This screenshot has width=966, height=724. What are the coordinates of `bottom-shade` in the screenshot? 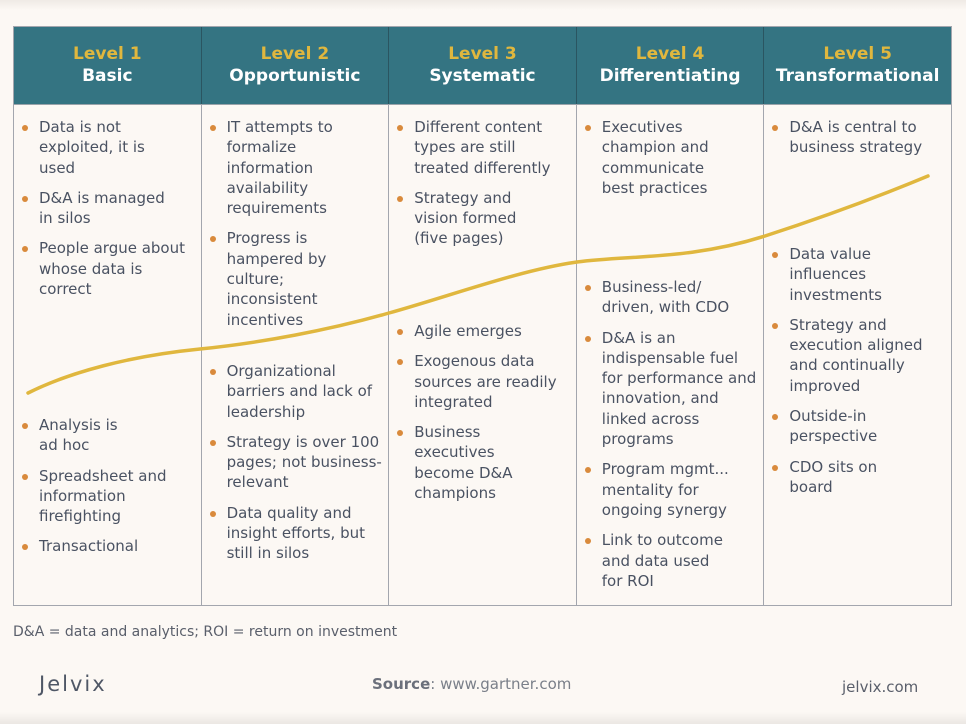 It's located at (483, 718).